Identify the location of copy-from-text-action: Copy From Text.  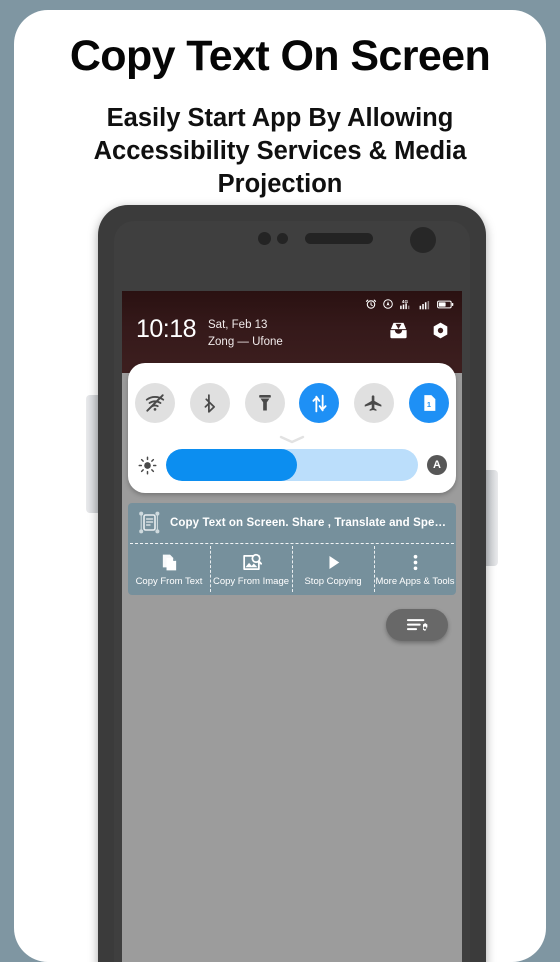
(169, 569).